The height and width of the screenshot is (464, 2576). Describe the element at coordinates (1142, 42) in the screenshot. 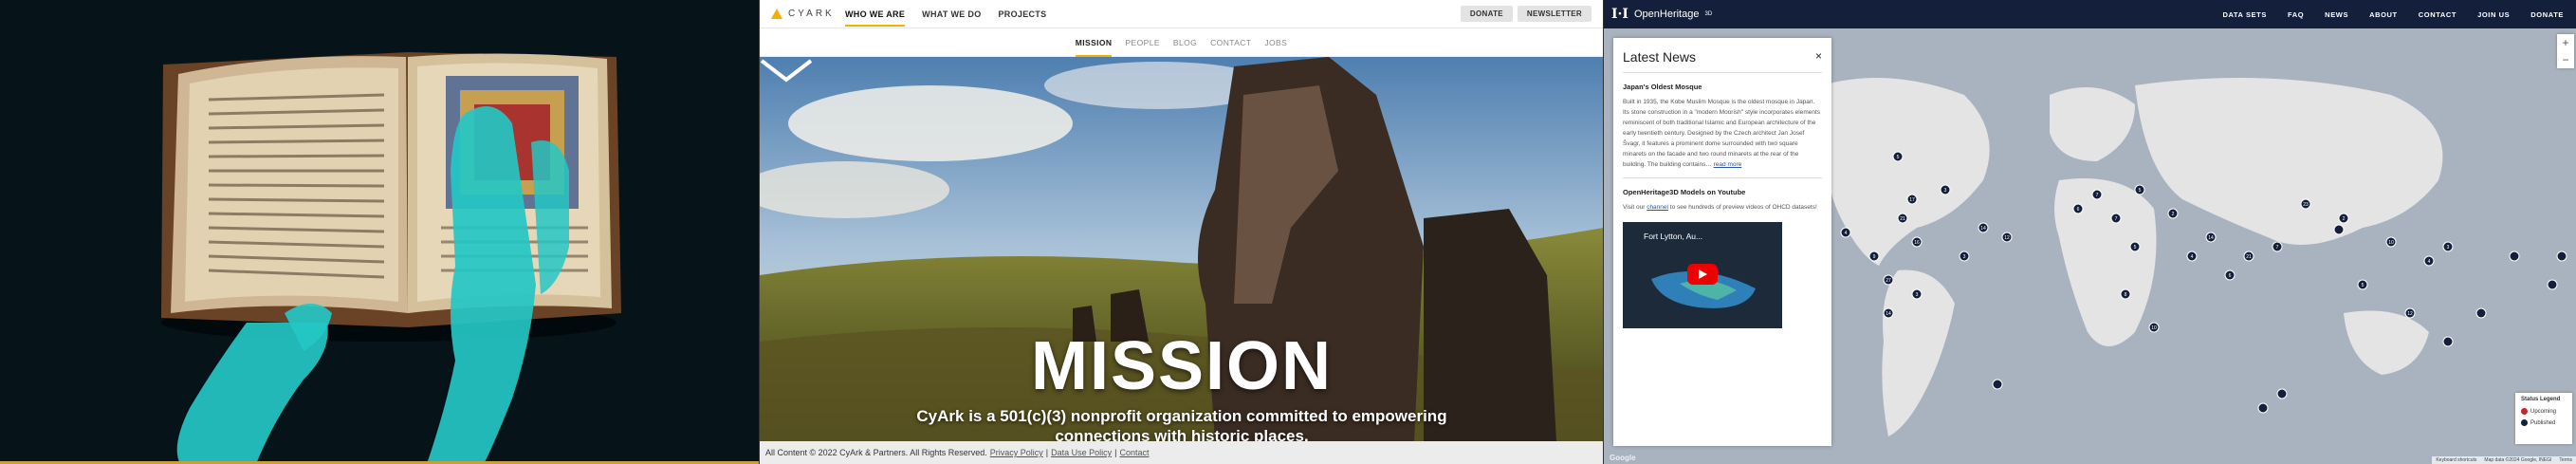

I see `subnav-people: PEOPLE` at that location.